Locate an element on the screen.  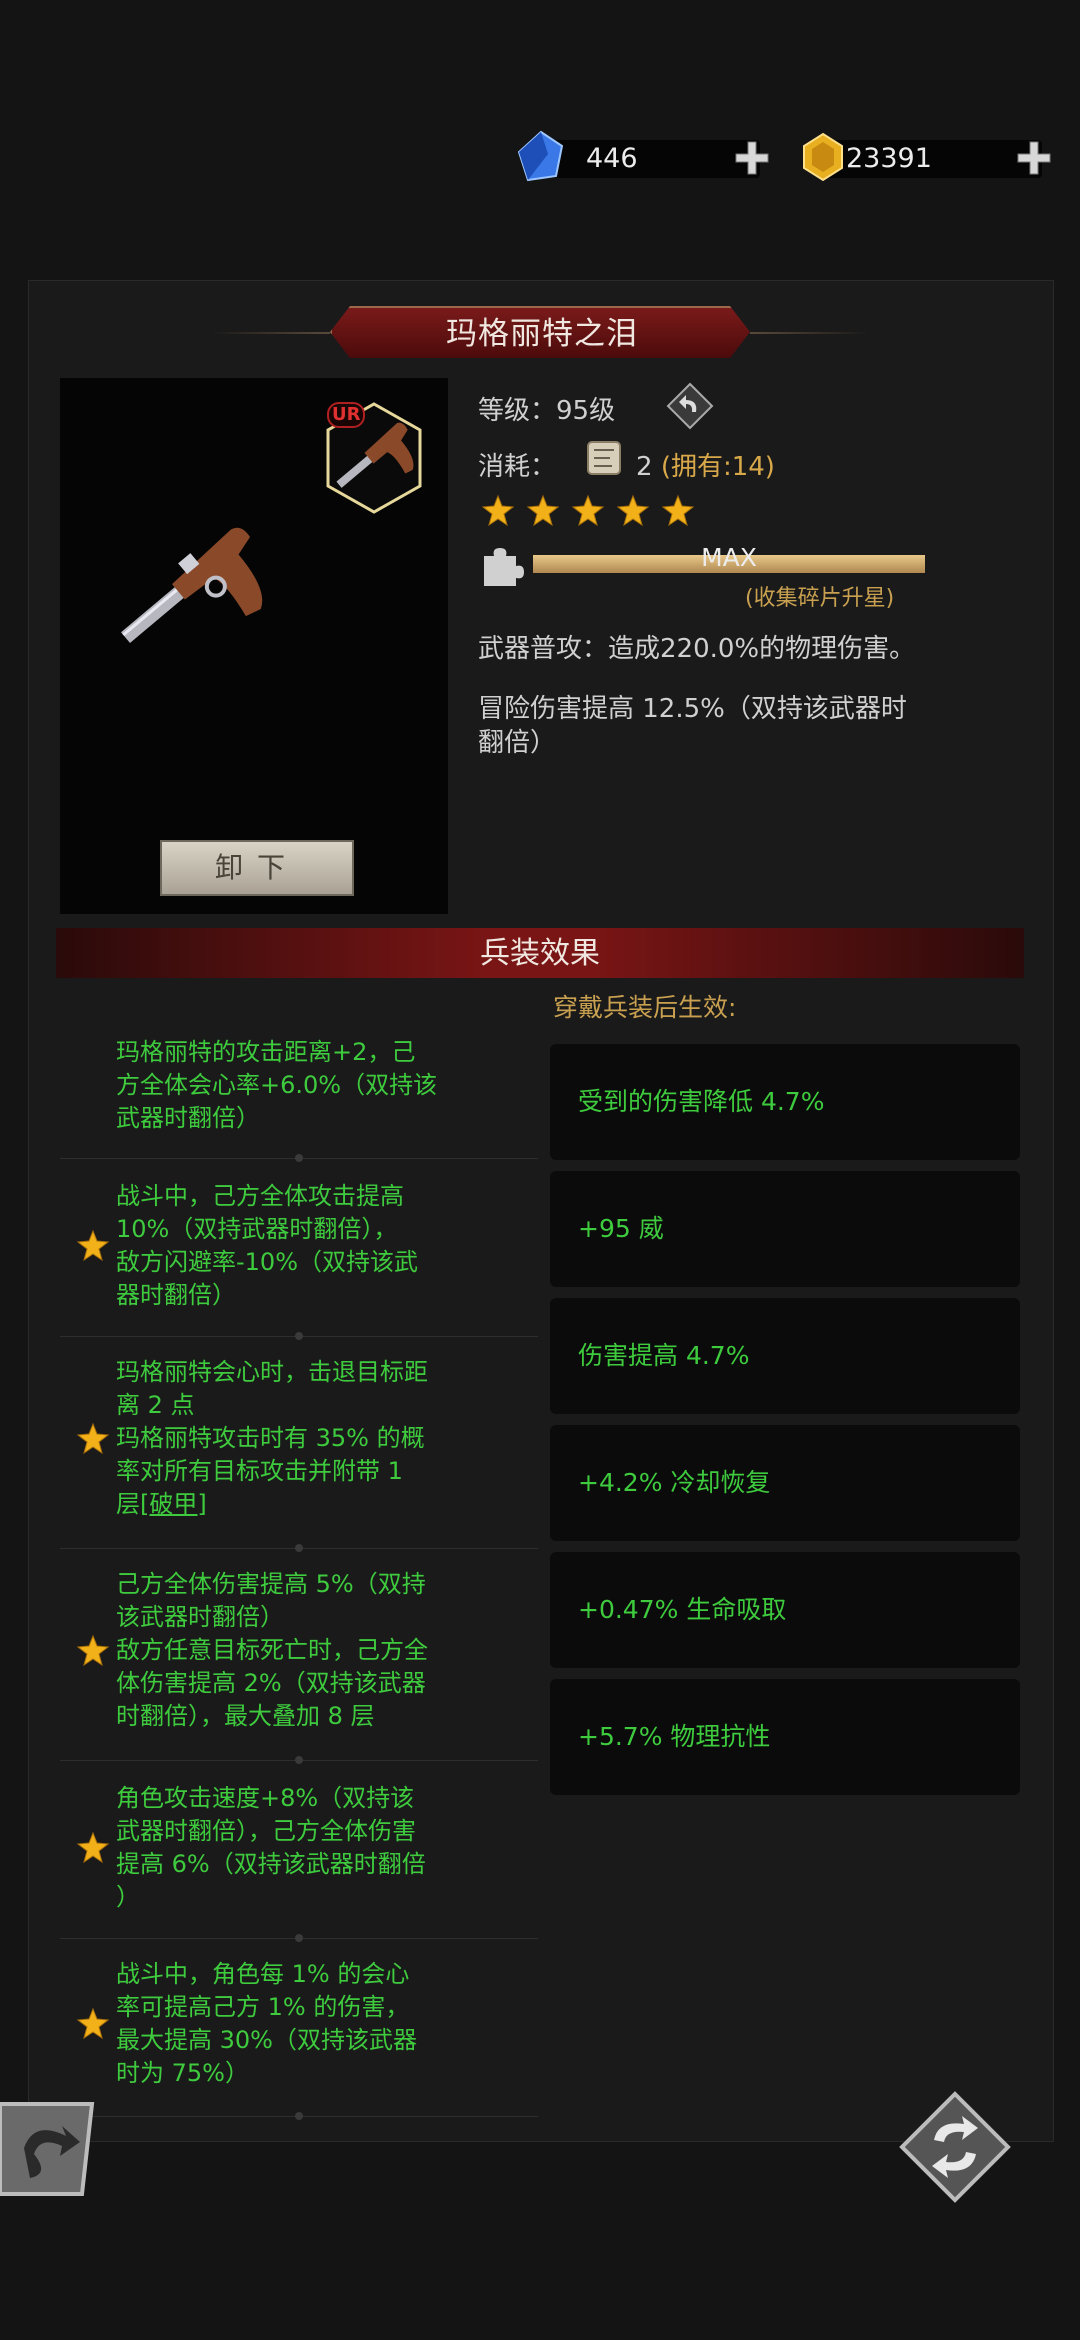
effect-line: 提高 6%（双持该武器时翻倍 is located at coordinates (271, 1864).